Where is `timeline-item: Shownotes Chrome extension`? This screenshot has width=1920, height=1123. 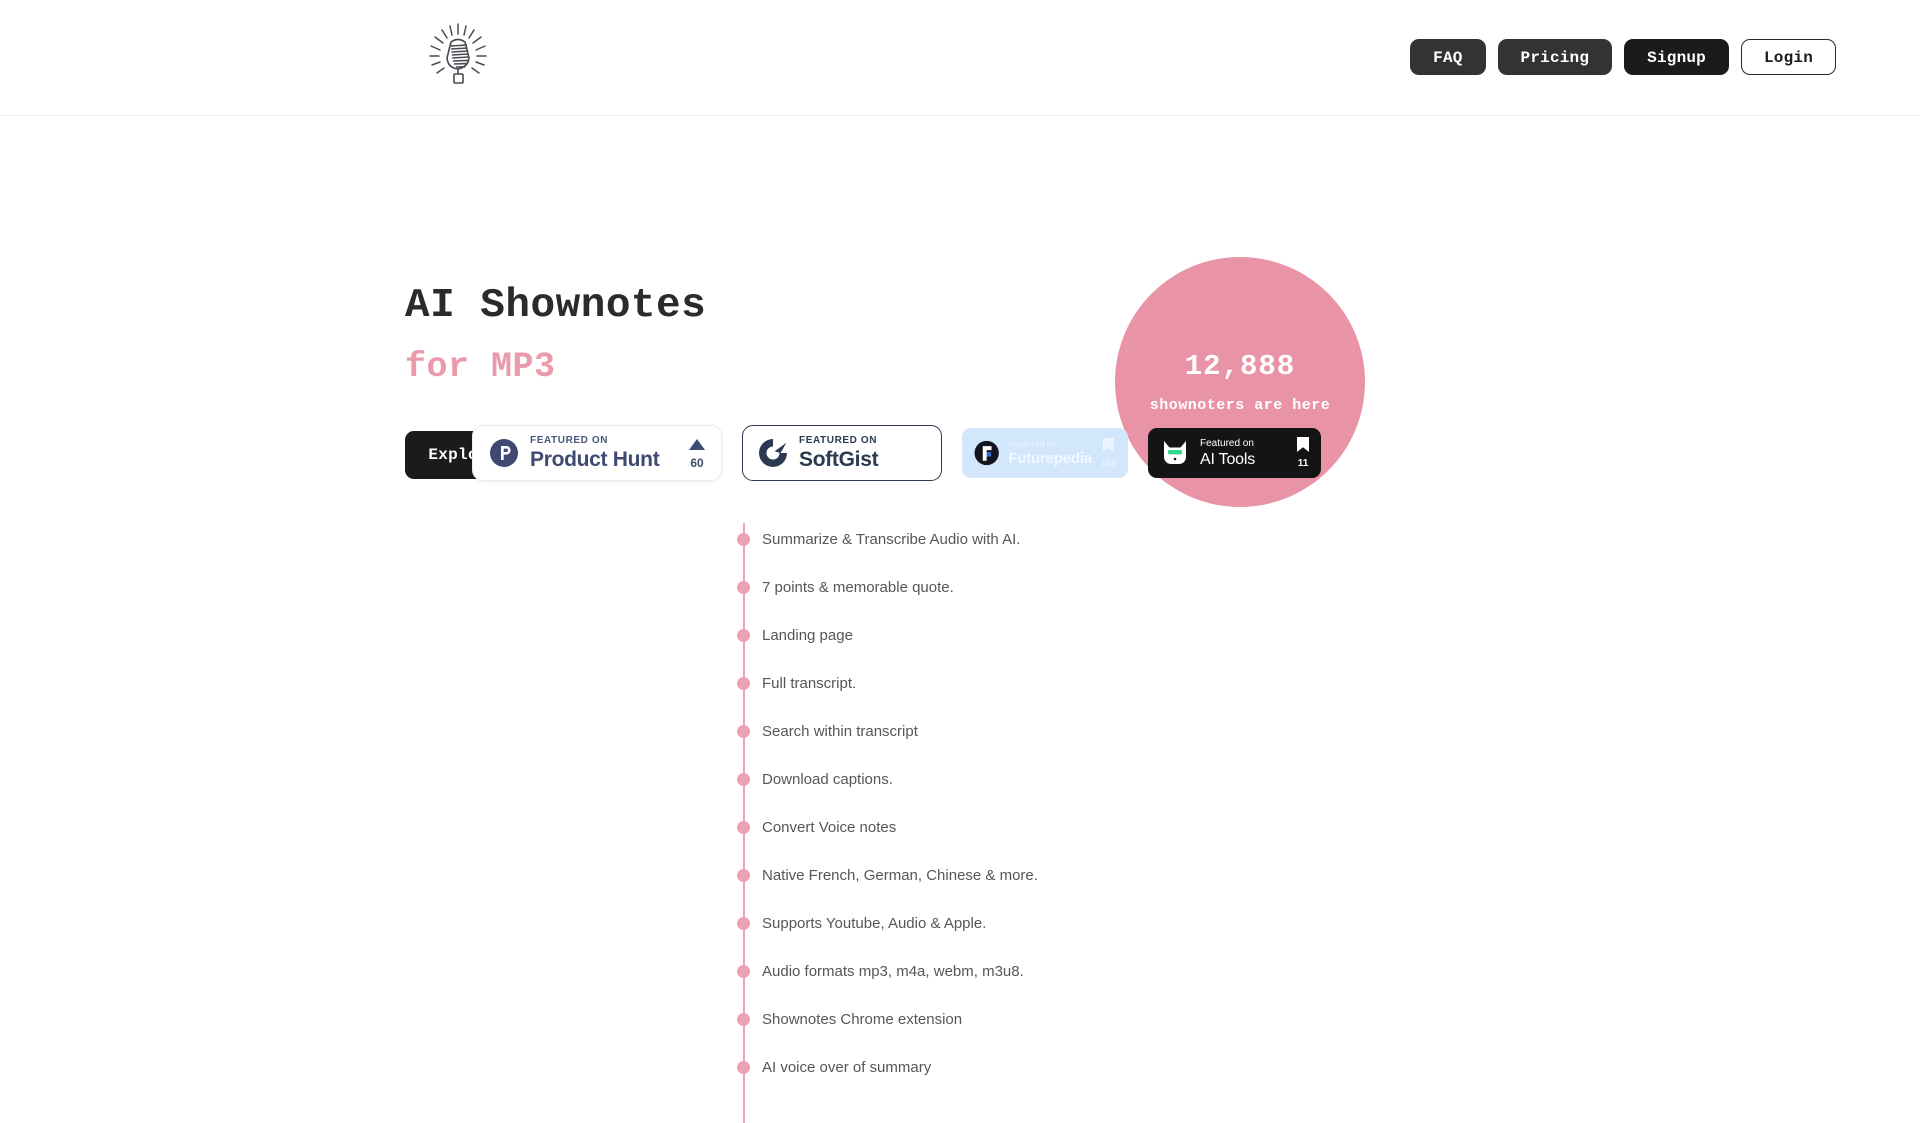
timeline-item: Shownotes Chrome extension is located at coordinates (1087, 1019).